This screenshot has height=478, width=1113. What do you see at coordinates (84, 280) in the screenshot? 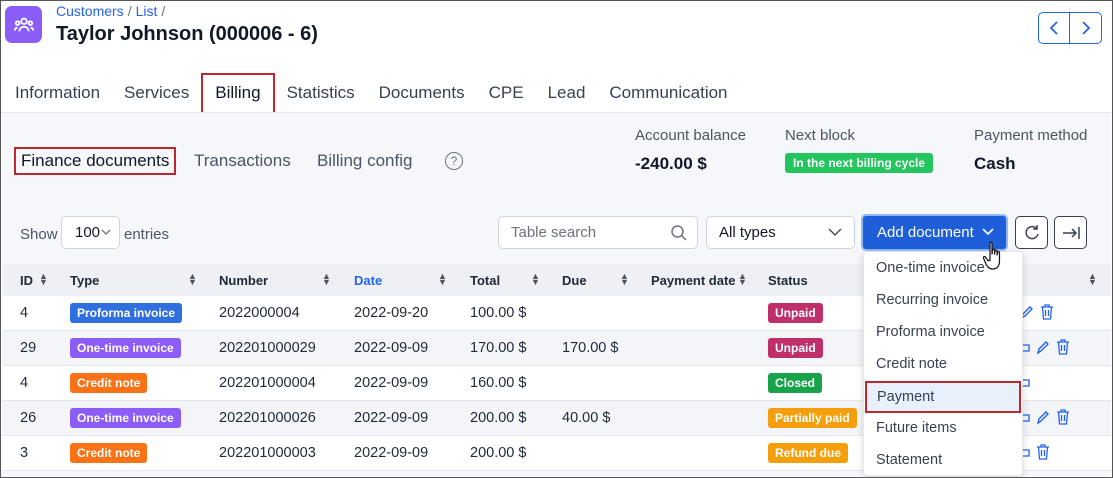
I see `column-header-type: Type` at bounding box center [84, 280].